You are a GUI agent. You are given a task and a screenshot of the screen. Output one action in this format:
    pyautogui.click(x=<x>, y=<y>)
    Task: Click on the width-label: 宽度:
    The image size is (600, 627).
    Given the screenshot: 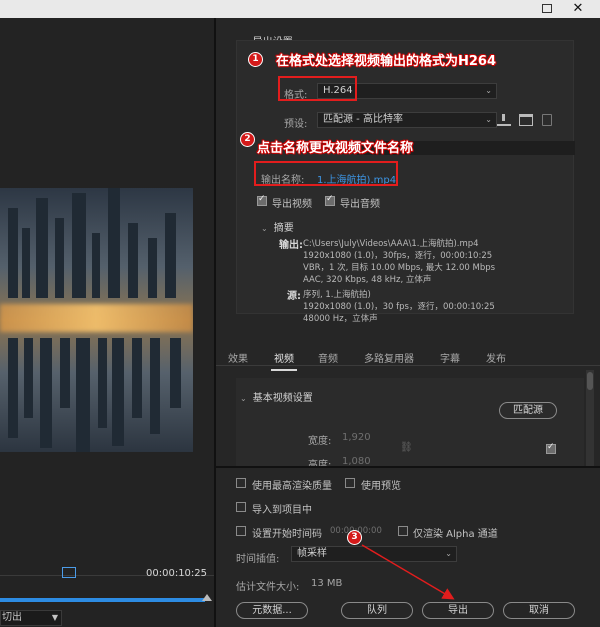 What is the action you would take?
    pyautogui.click(x=320, y=441)
    